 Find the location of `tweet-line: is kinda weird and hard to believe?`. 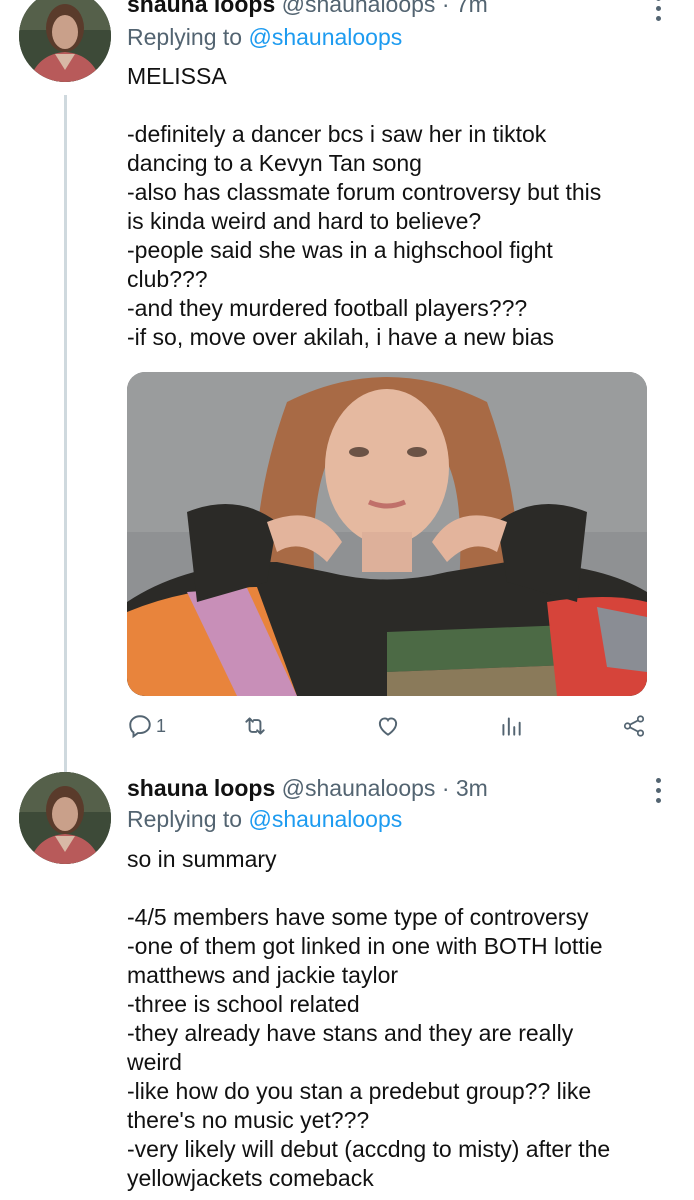

tweet-line: is kinda weird and hard to believe? is located at coordinates (304, 221).